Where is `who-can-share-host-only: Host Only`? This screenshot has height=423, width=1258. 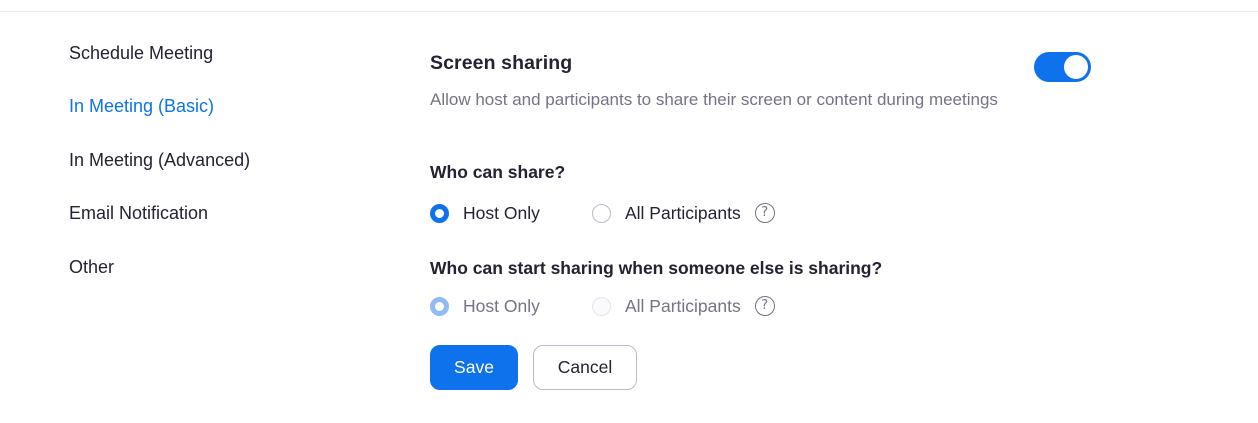 who-can-share-host-only: Host Only is located at coordinates (511, 213).